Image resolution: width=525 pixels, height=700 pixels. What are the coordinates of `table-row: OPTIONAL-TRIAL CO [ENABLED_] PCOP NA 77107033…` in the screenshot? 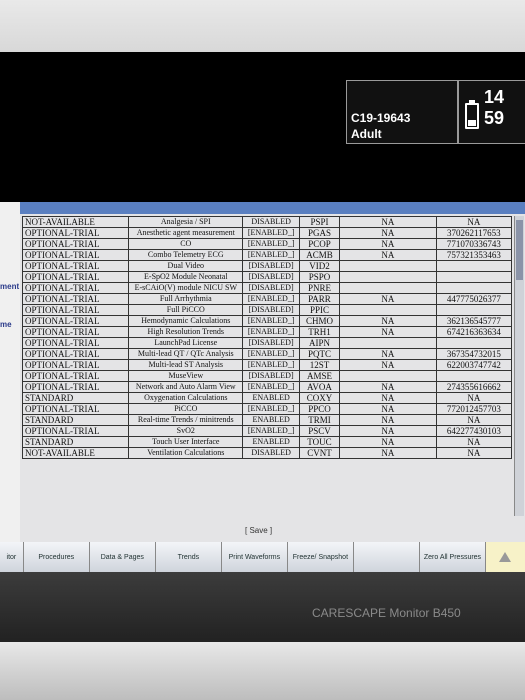 It's located at (267, 244).